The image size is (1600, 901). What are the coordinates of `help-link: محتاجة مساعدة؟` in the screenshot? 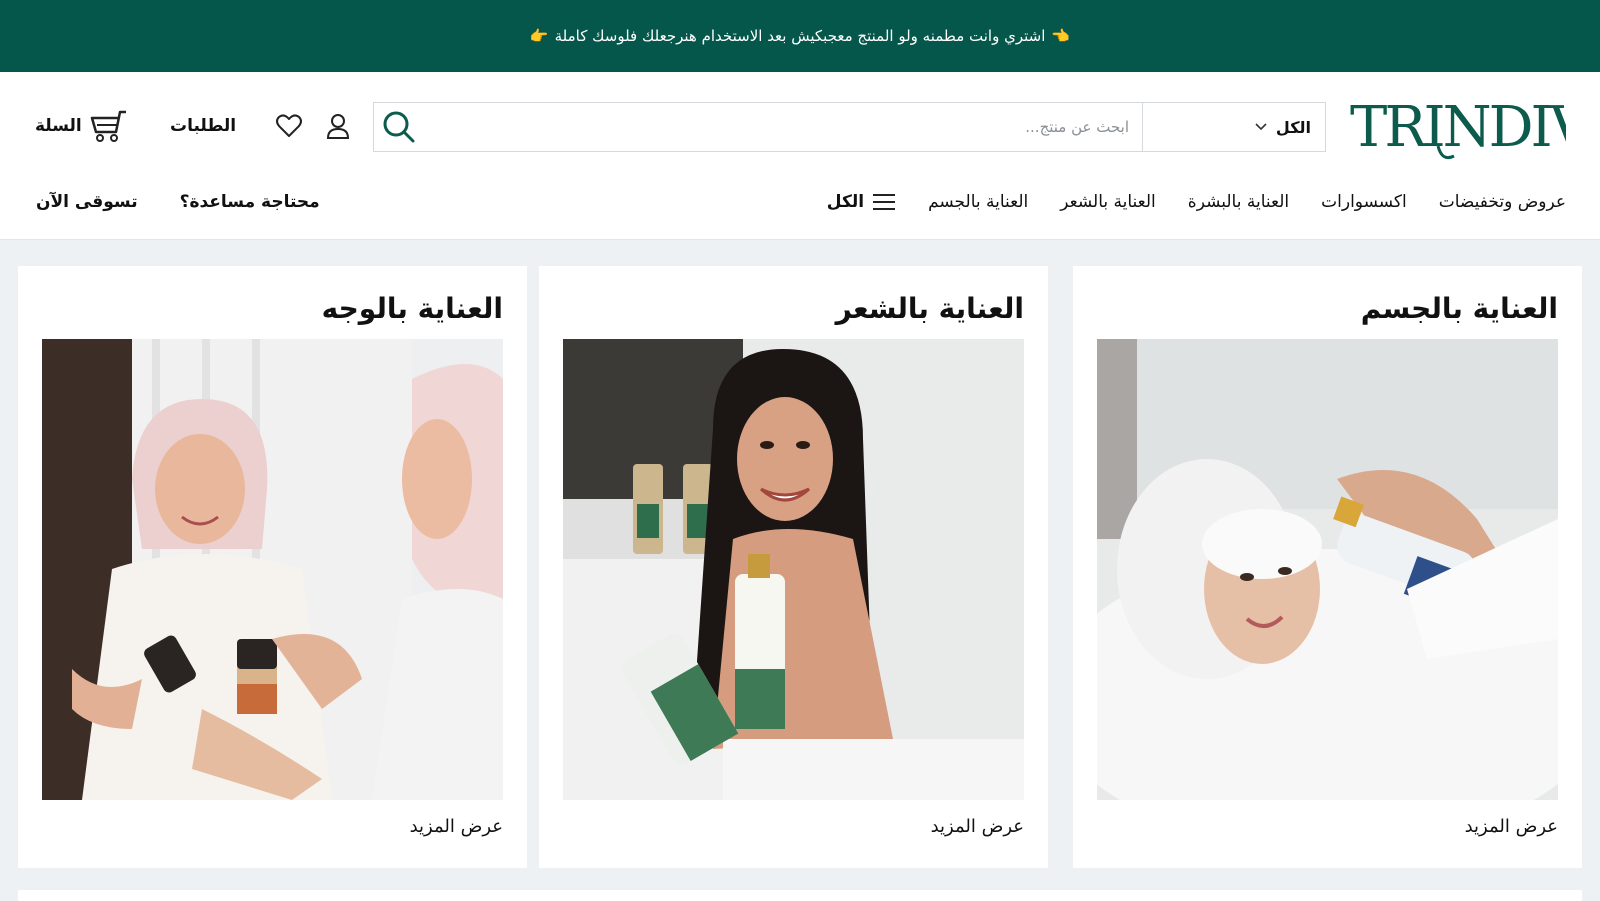 It's located at (250, 202).